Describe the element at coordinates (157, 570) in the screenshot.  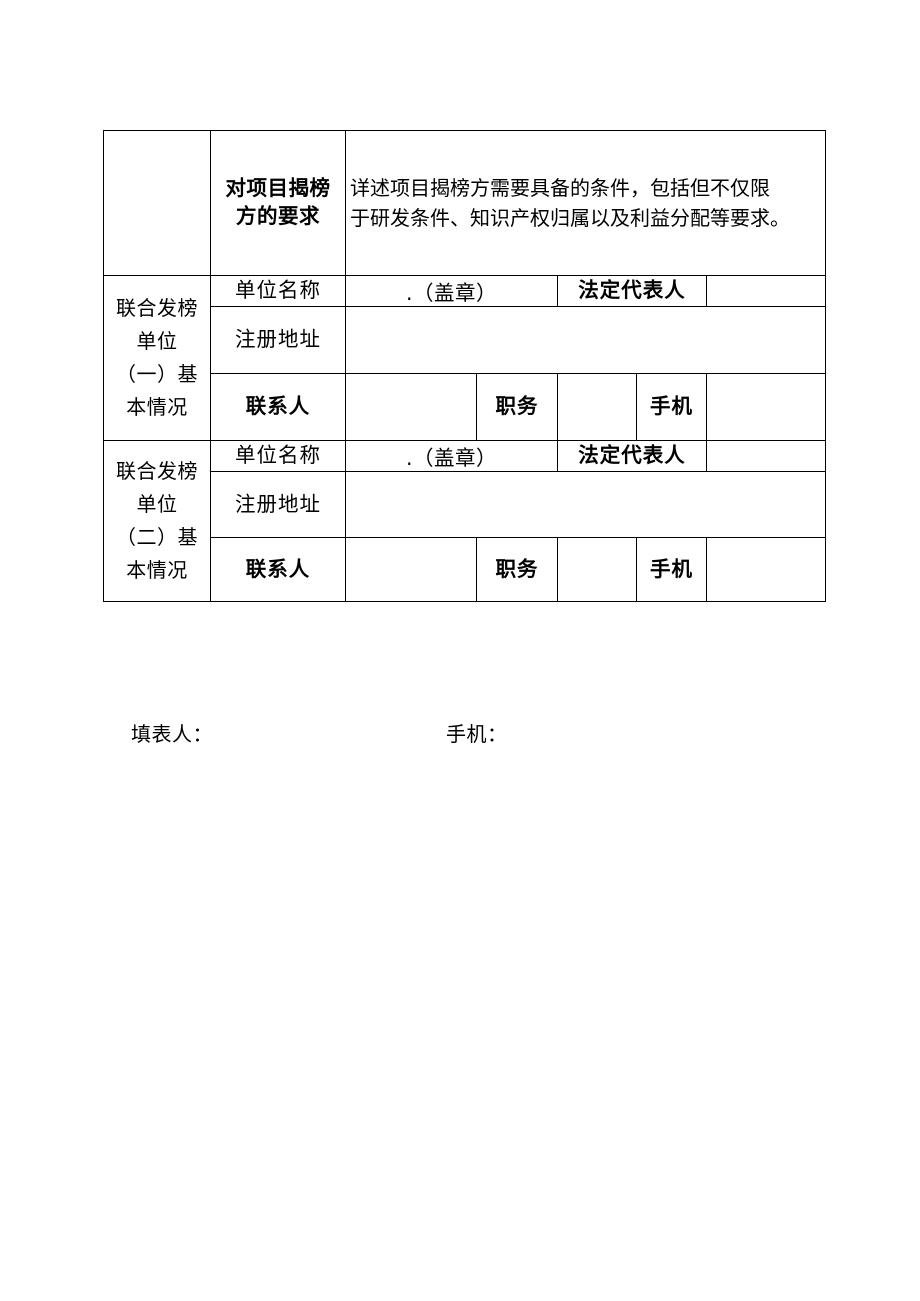
I see `sidebar-label-unit-2-line-4: 本情况` at that location.